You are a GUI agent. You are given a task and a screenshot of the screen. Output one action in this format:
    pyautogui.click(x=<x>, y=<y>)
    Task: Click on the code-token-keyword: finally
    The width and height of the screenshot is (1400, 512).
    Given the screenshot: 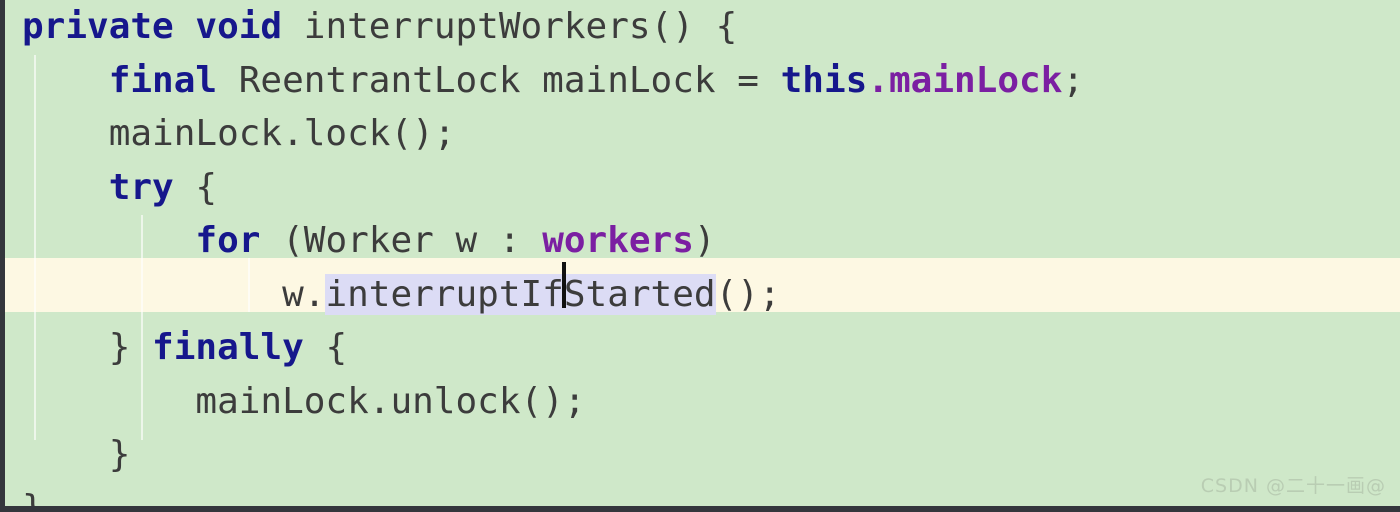 What is the action you would take?
    pyautogui.click(x=228, y=347)
    